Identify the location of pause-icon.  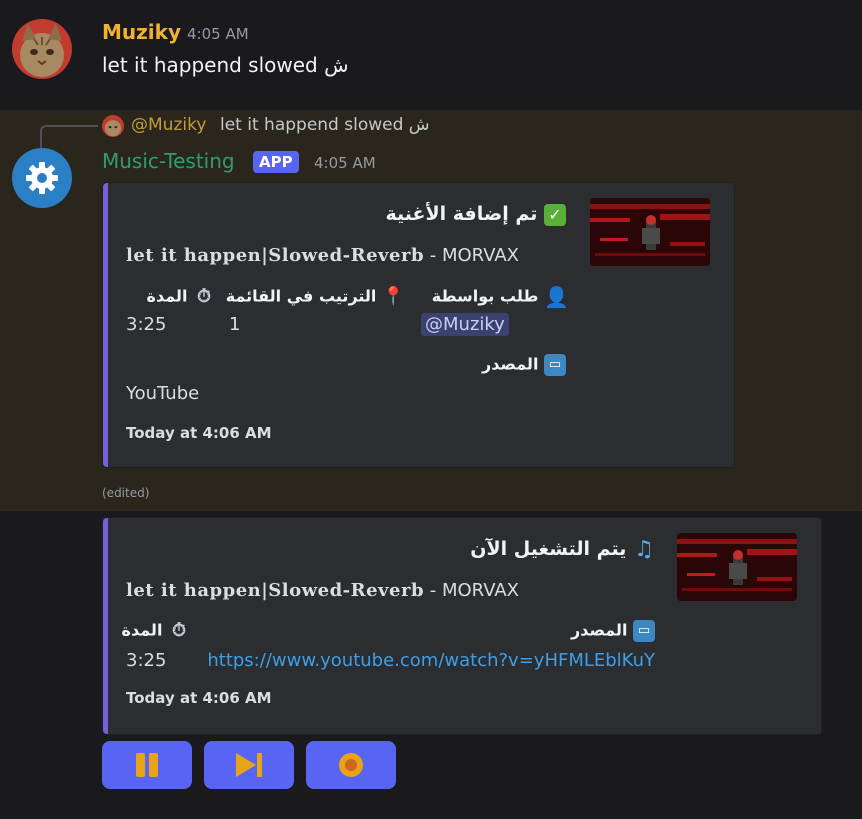
(147, 765).